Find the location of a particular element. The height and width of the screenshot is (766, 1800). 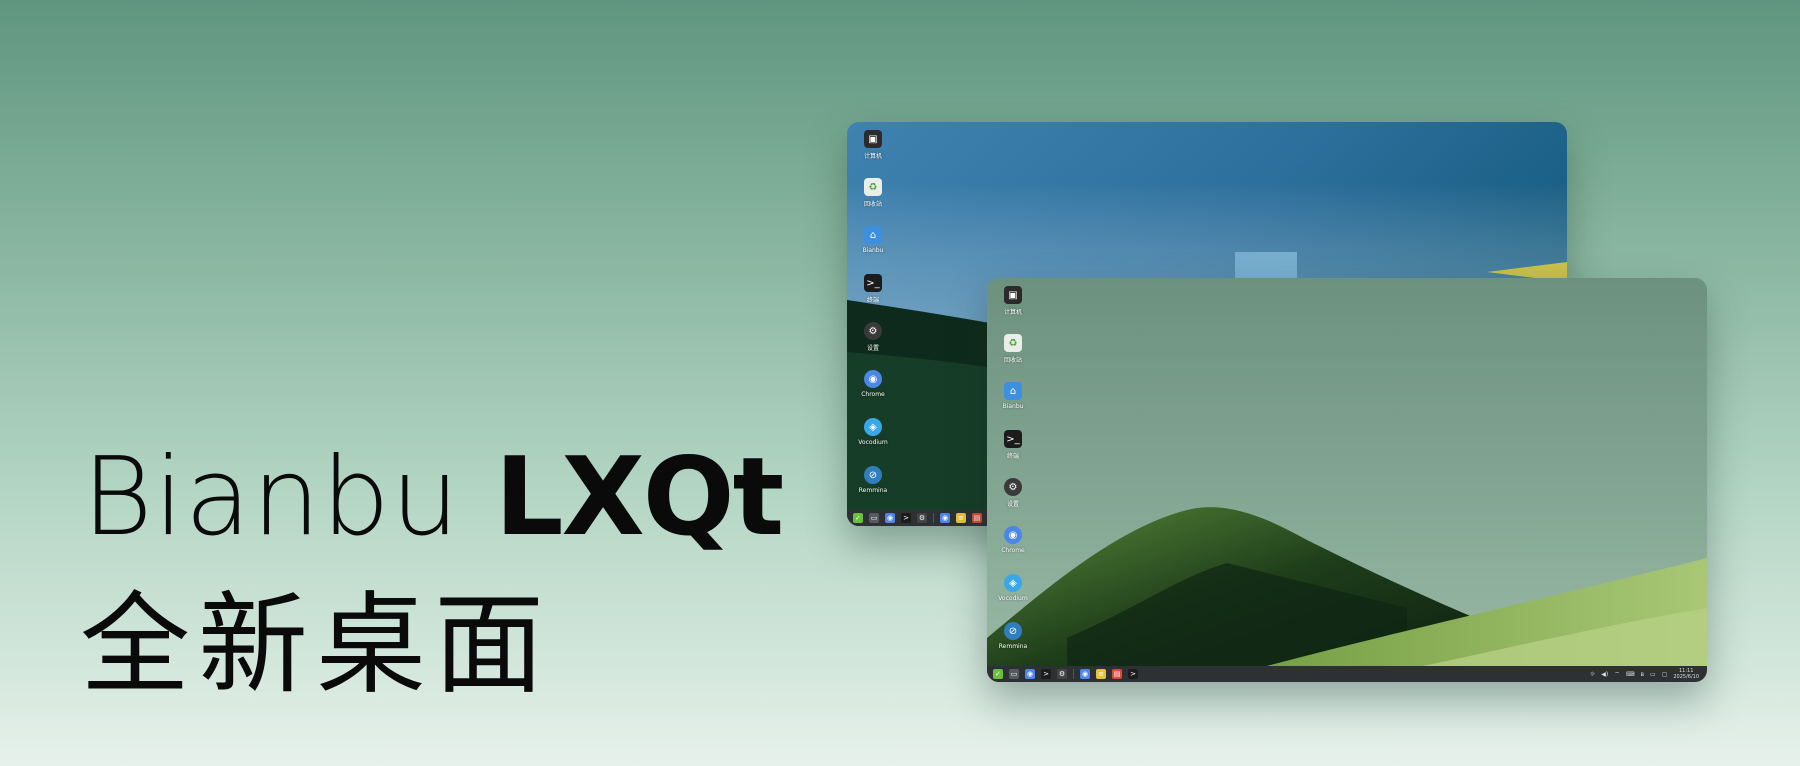

wifi-icon: ⌔ is located at coordinates (1617, 674).